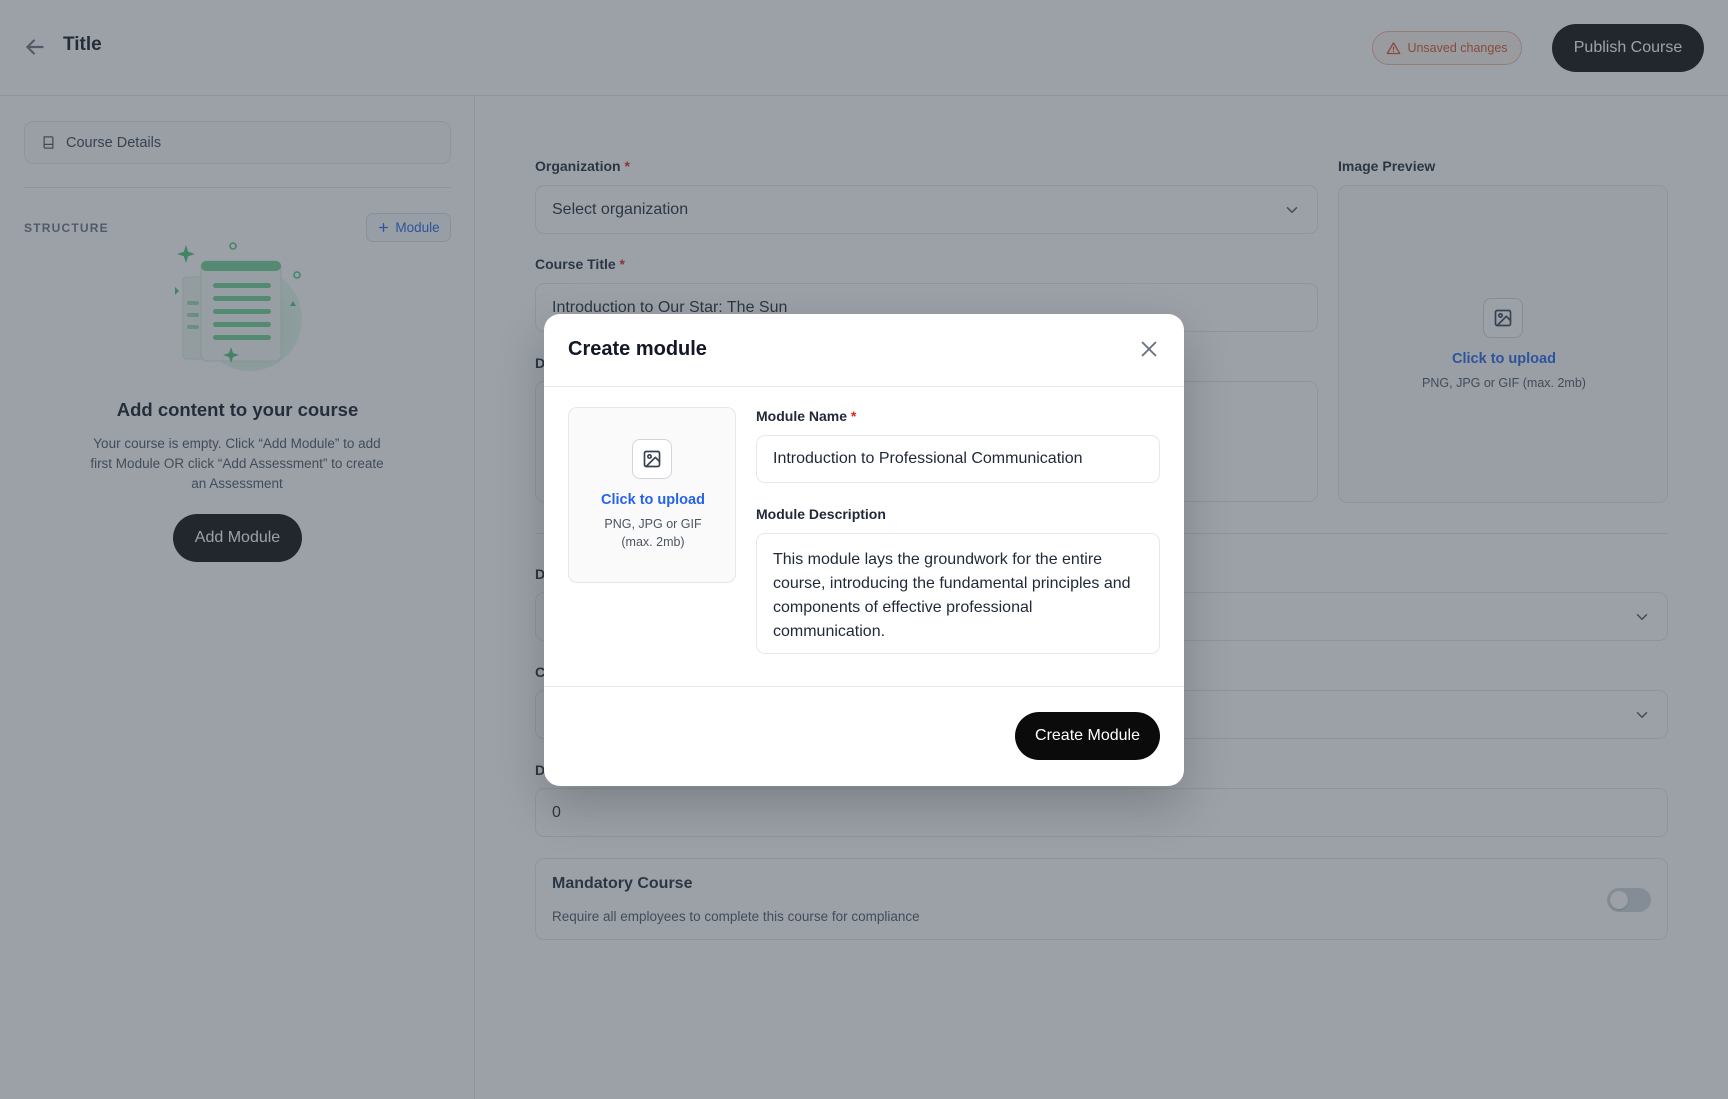 The height and width of the screenshot is (1099, 1728). Describe the element at coordinates (653, 500) in the screenshot. I see `click-to-upload-link: Click to upload` at that location.